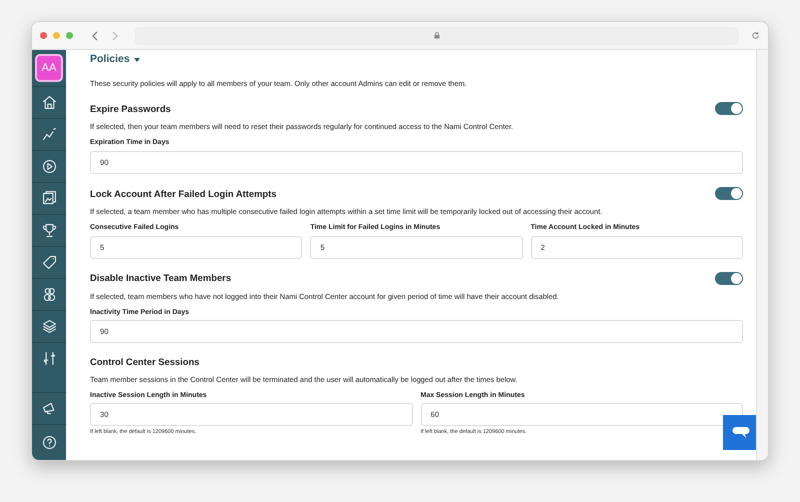 This screenshot has width=800, height=502. Describe the element at coordinates (145, 362) in the screenshot. I see `section-title: Control Center Sessions` at that location.